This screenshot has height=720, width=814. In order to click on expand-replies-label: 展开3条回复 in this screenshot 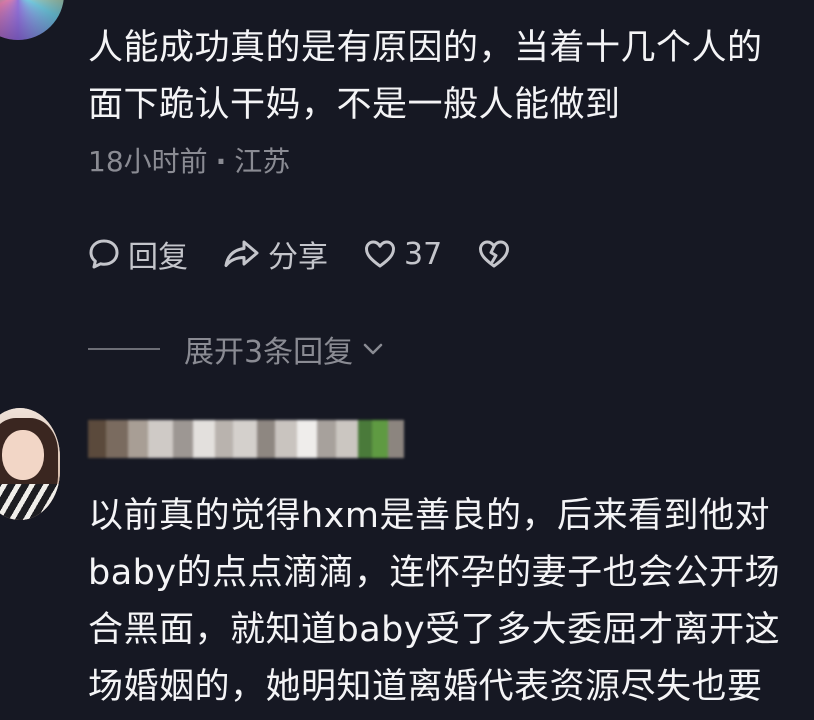, I will do `click(269, 352)`.